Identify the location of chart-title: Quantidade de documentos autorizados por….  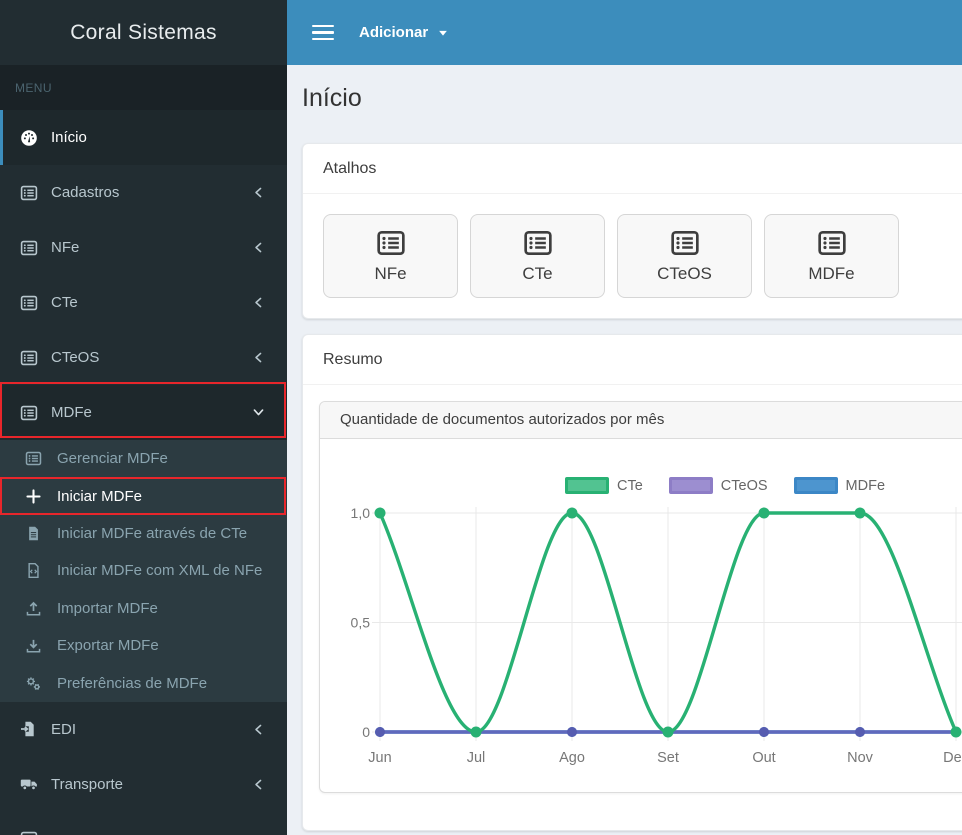
(641, 420).